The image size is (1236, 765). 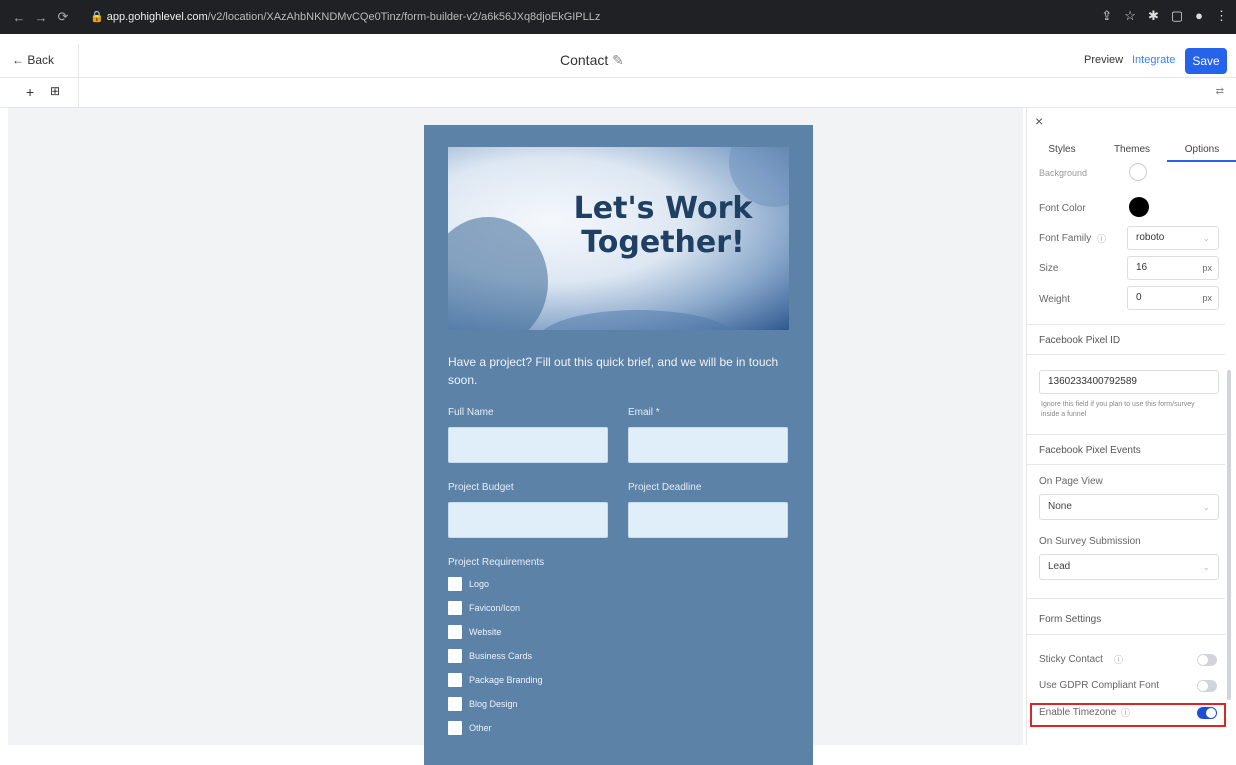 What do you see at coordinates (41, 17) in the screenshot?
I see `forward-arrow-icon: →` at bounding box center [41, 17].